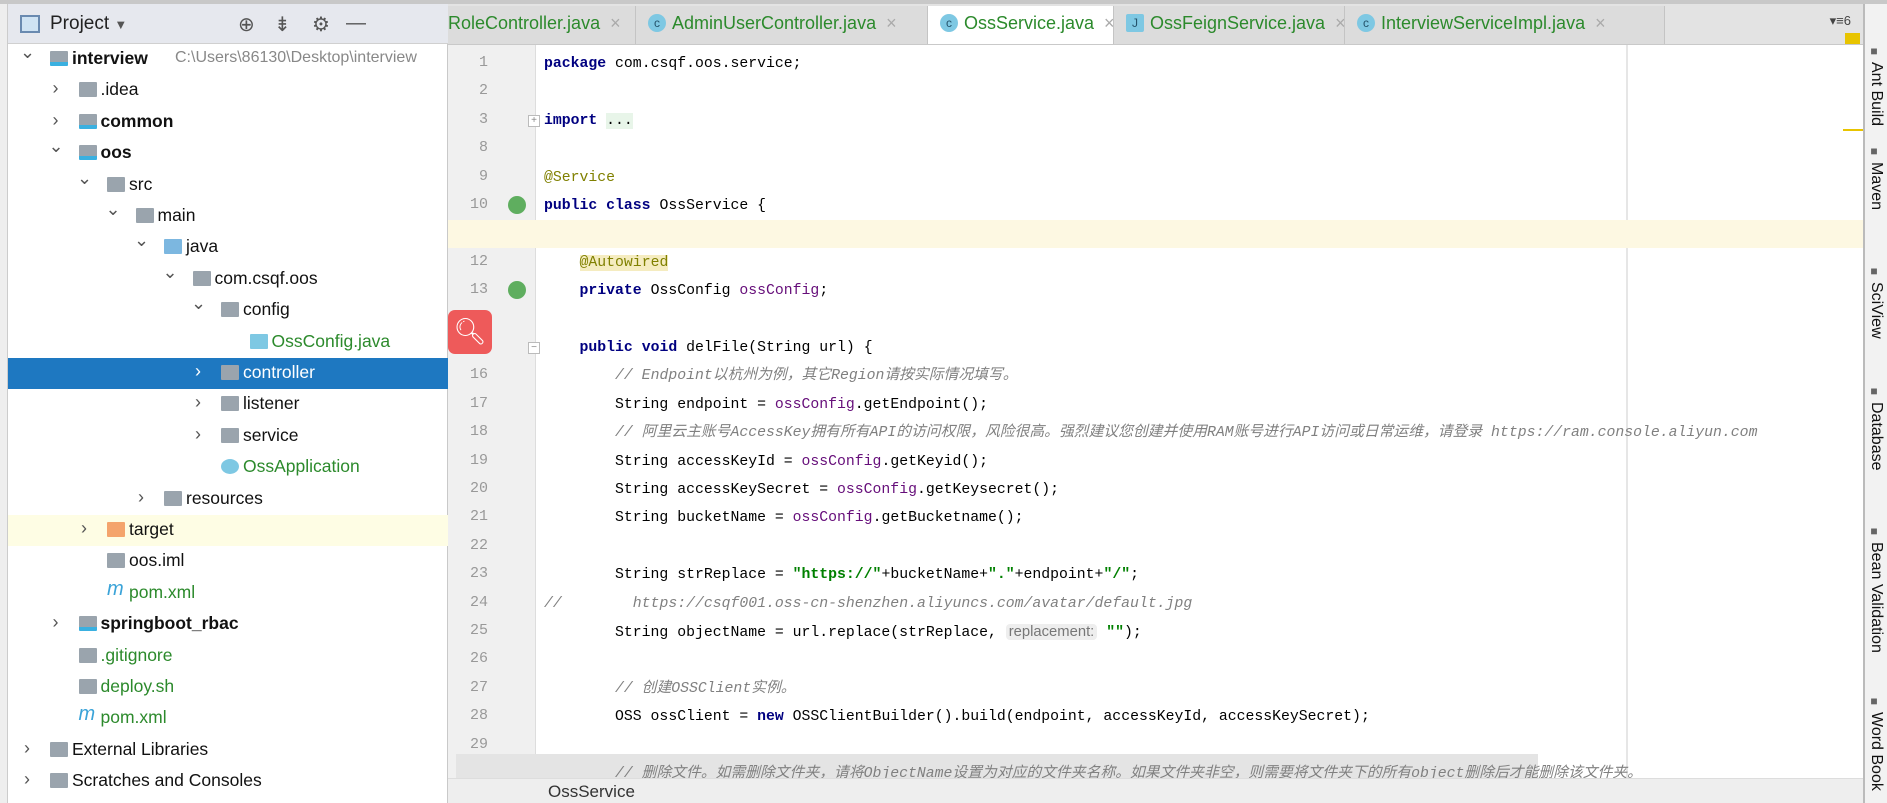 The image size is (1887, 803). What do you see at coordinates (690, 291) in the screenshot?
I see `code-token: OssConfig` at bounding box center [690, 291].